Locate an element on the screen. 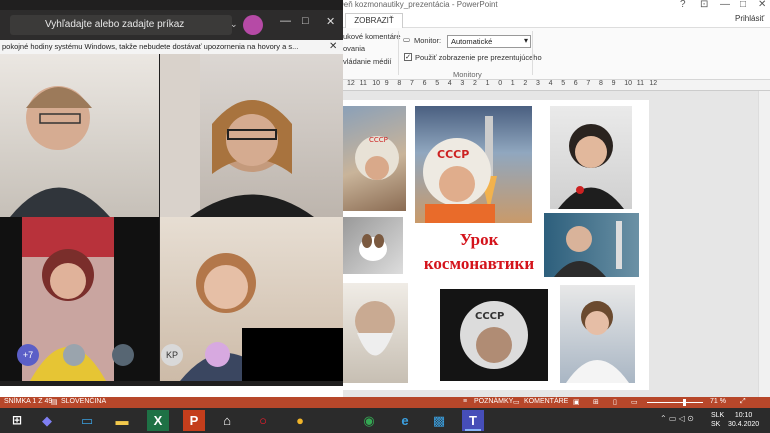 This screenshot has width=770, height=433. ruler-tick: 8 is located at coordinates (399, 83).